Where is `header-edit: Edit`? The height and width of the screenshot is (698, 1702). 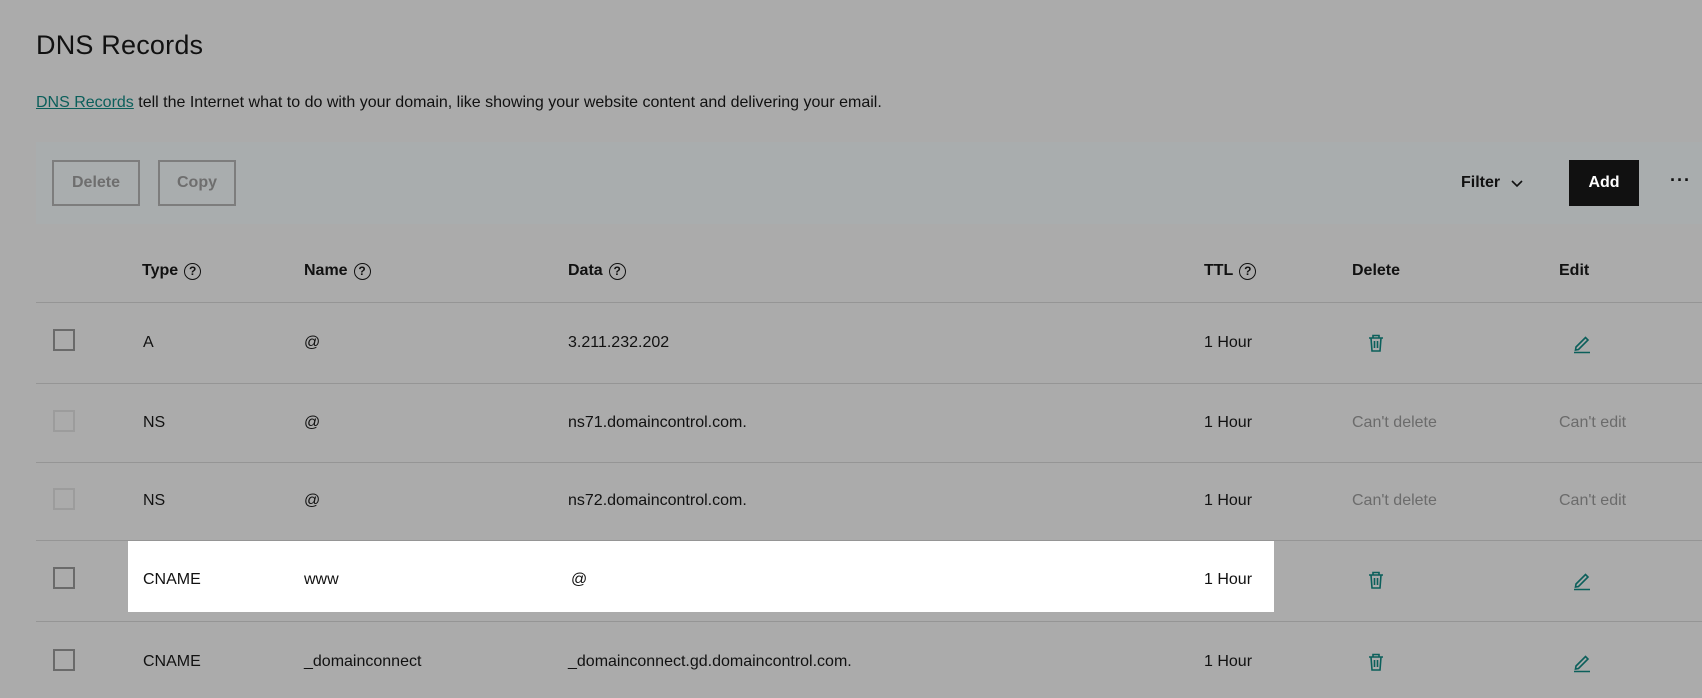 header-edit: Edit is located at coordinates (1574, 271).